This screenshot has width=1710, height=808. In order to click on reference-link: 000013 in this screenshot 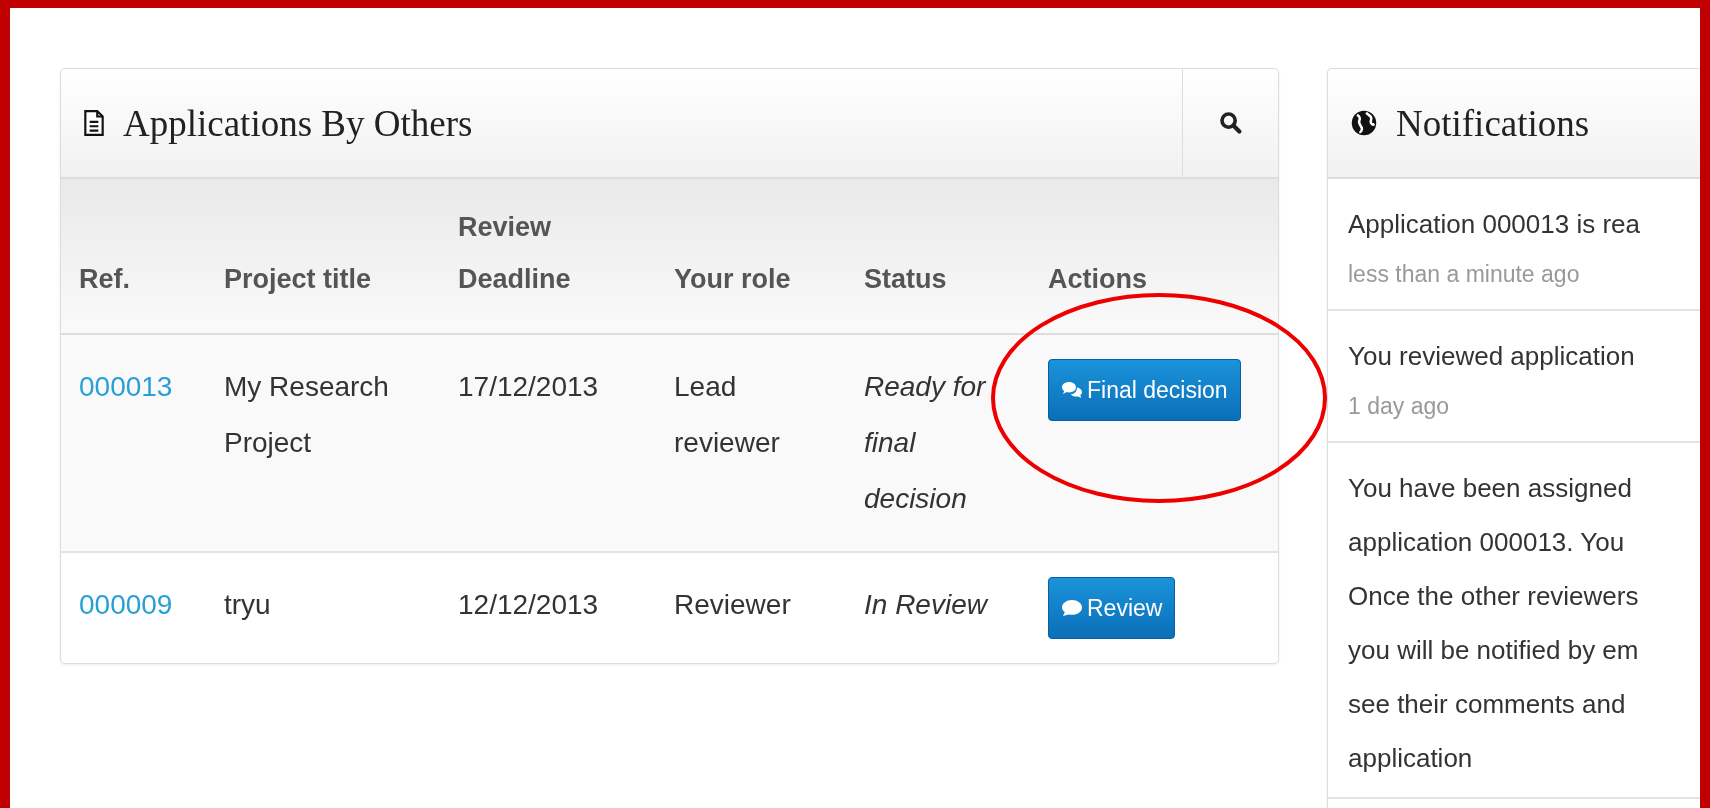, I will do `click(126, 386)`.